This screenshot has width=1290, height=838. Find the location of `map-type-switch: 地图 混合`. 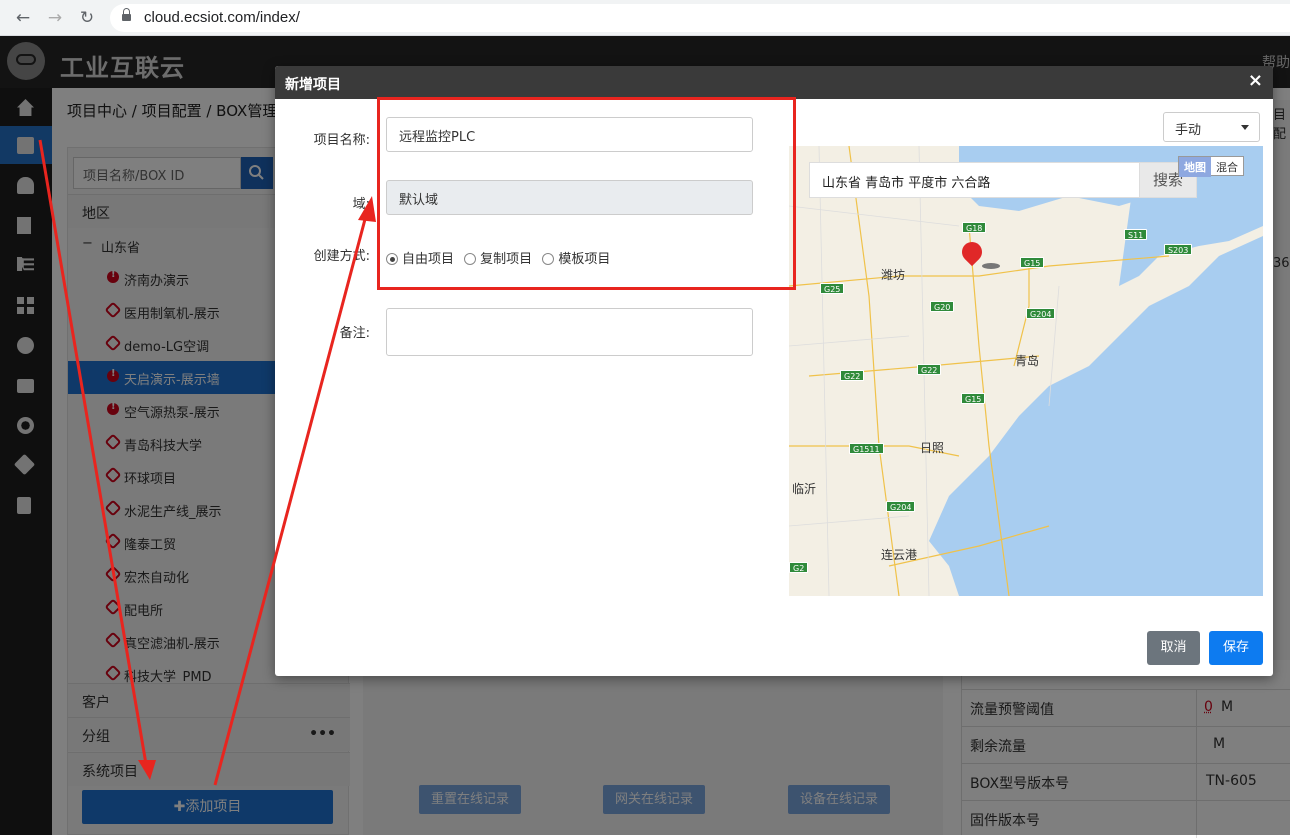

map-type-switch: 地图 混合 is located at coordinates (1211, 166).